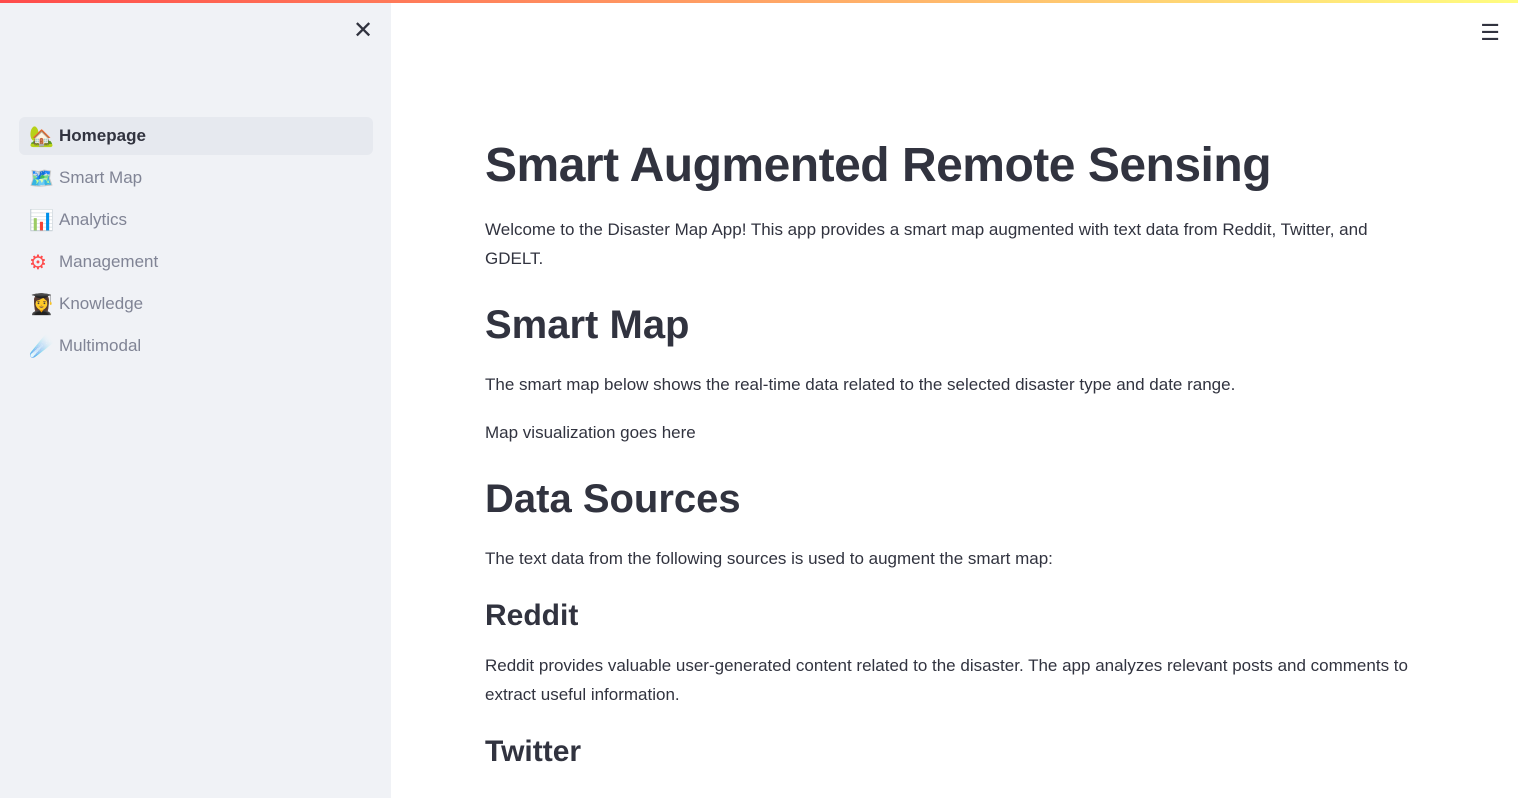  I want to click on data-sources-heading: Data Sources, so click(613, 499).